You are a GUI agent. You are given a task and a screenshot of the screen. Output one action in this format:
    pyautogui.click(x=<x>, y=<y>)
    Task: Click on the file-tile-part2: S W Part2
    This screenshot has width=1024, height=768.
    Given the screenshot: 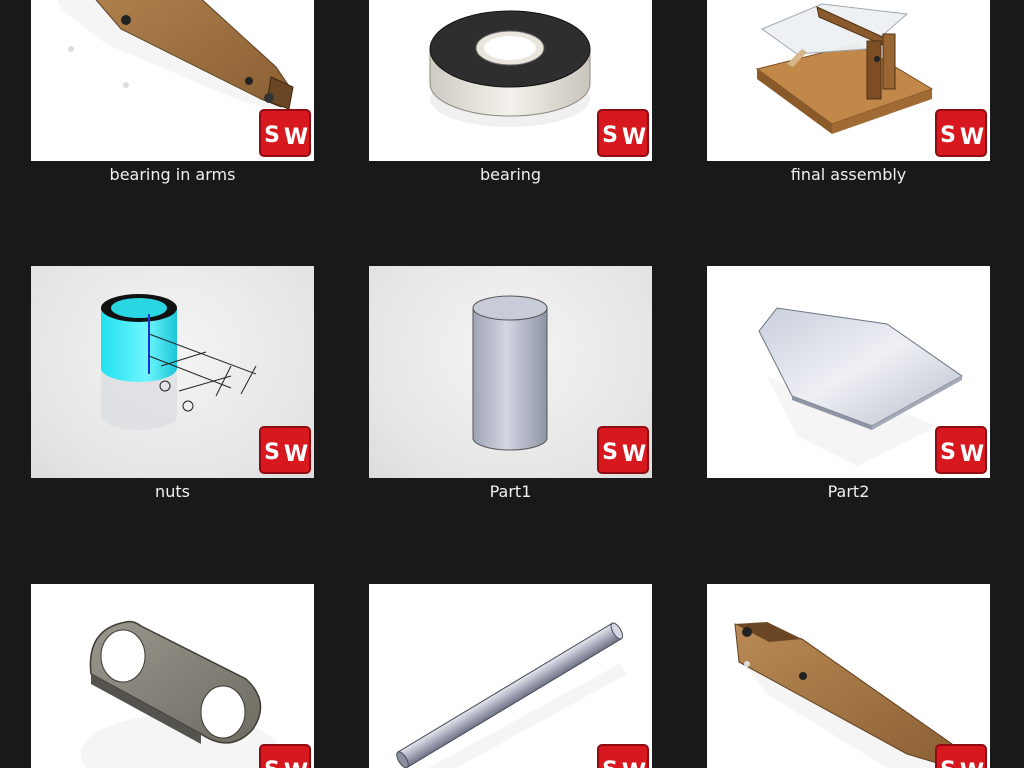 What is the action you would take?
    pyautogui.click(x=848, y=384)
    